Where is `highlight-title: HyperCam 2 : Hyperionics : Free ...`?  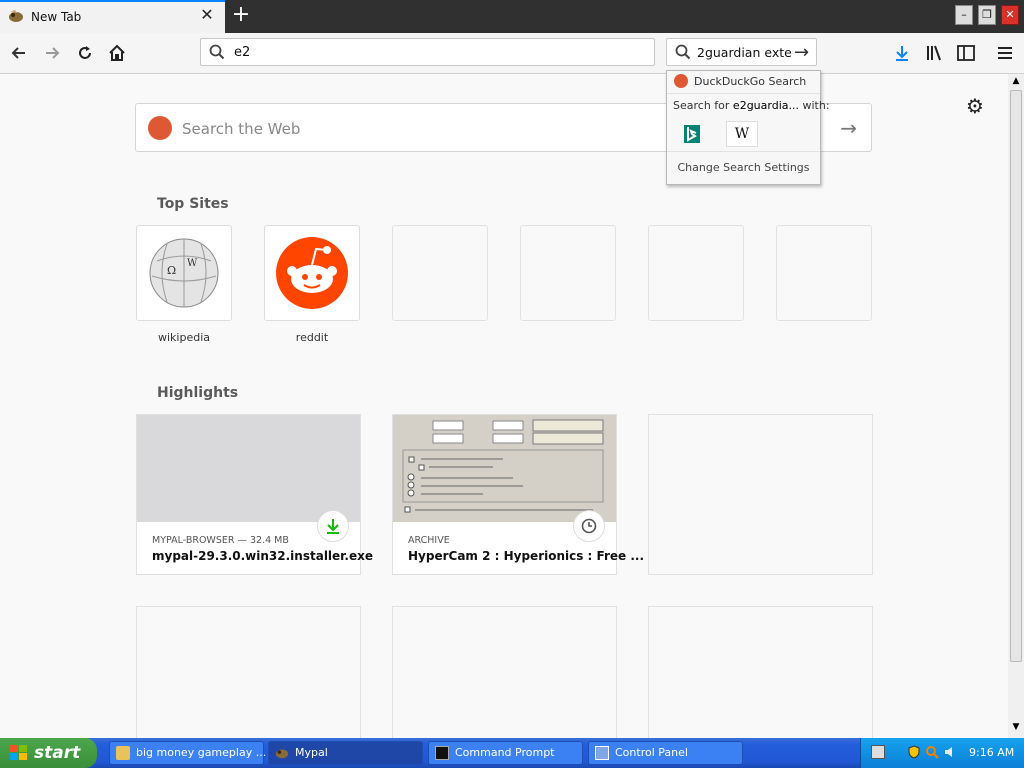
highlight-title: HyperCam 2 : Hyperionics : Free ... is located at coordinates (526, 556).